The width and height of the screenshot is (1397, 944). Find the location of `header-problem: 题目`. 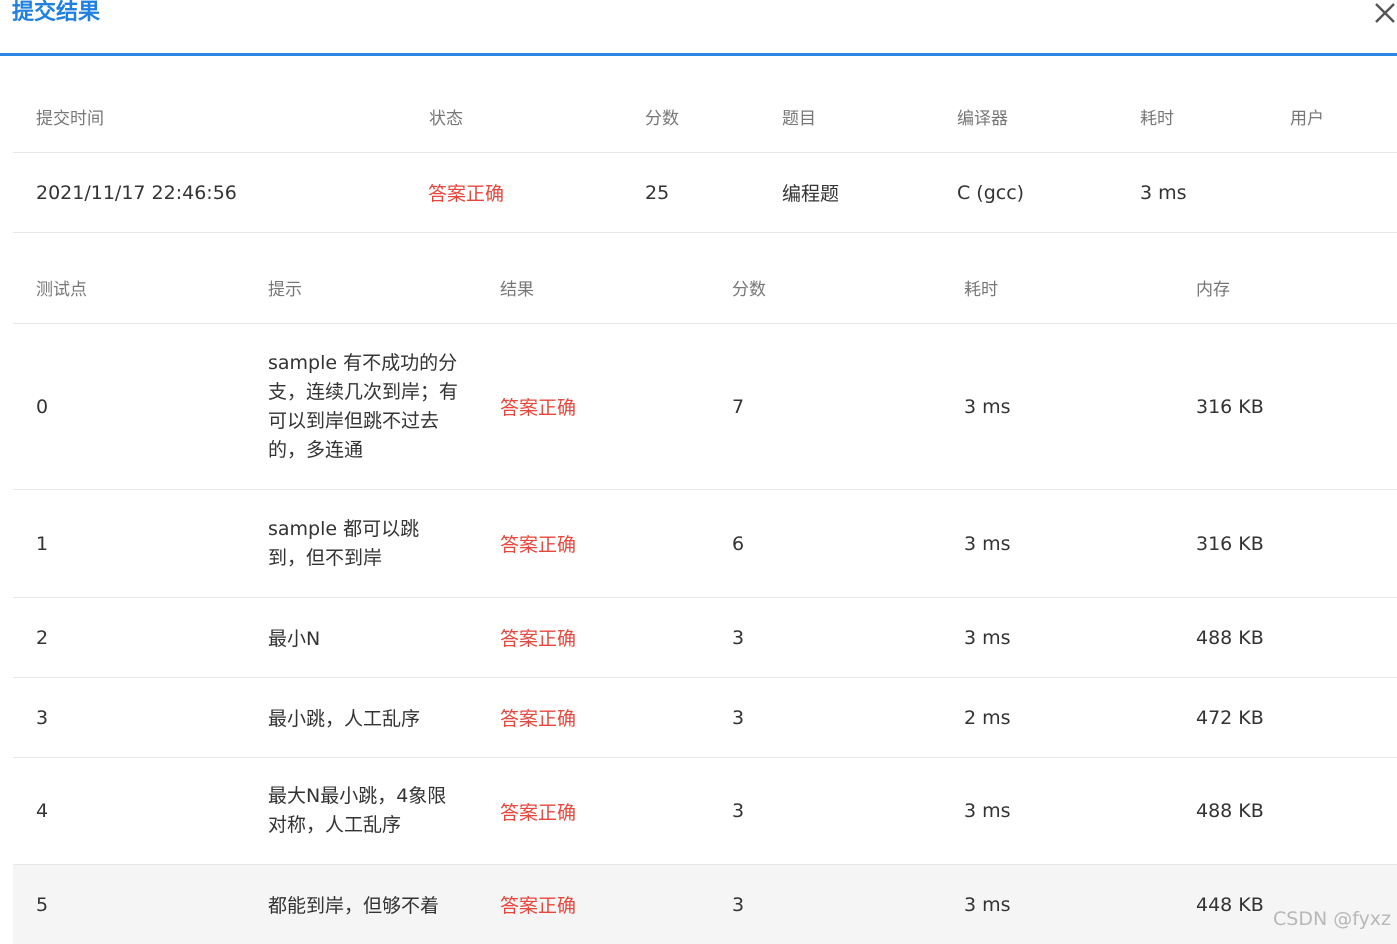

header-problem: 题目 is located at coordinates (799, 118).